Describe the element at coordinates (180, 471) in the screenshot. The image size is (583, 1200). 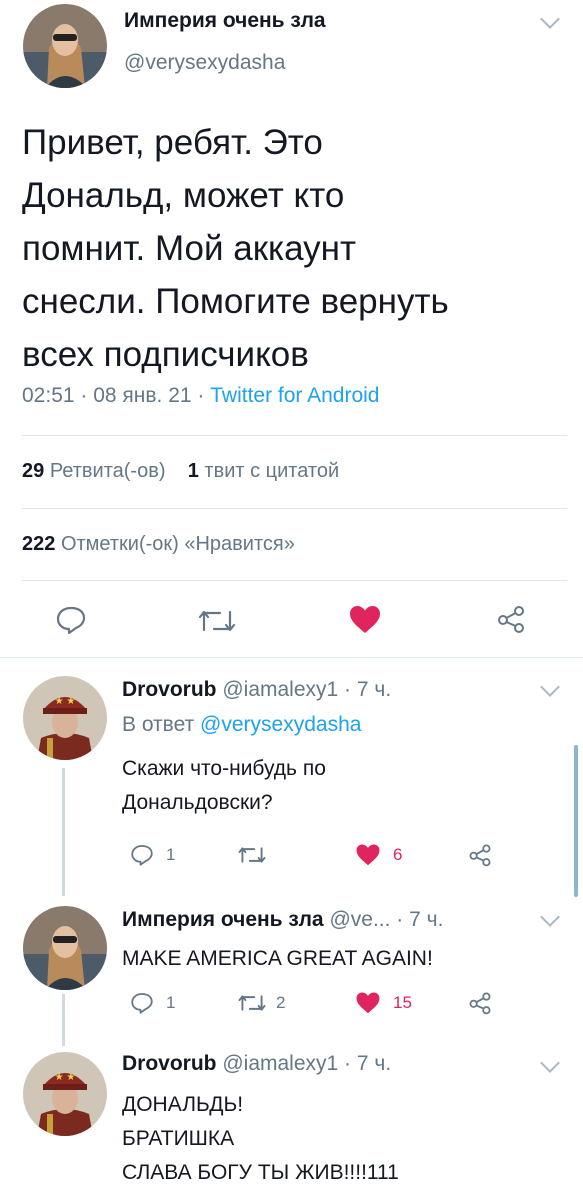
I see `engagement-retweets: 29 Ретвита(-ов) 1 твит с цитатой` at that location.